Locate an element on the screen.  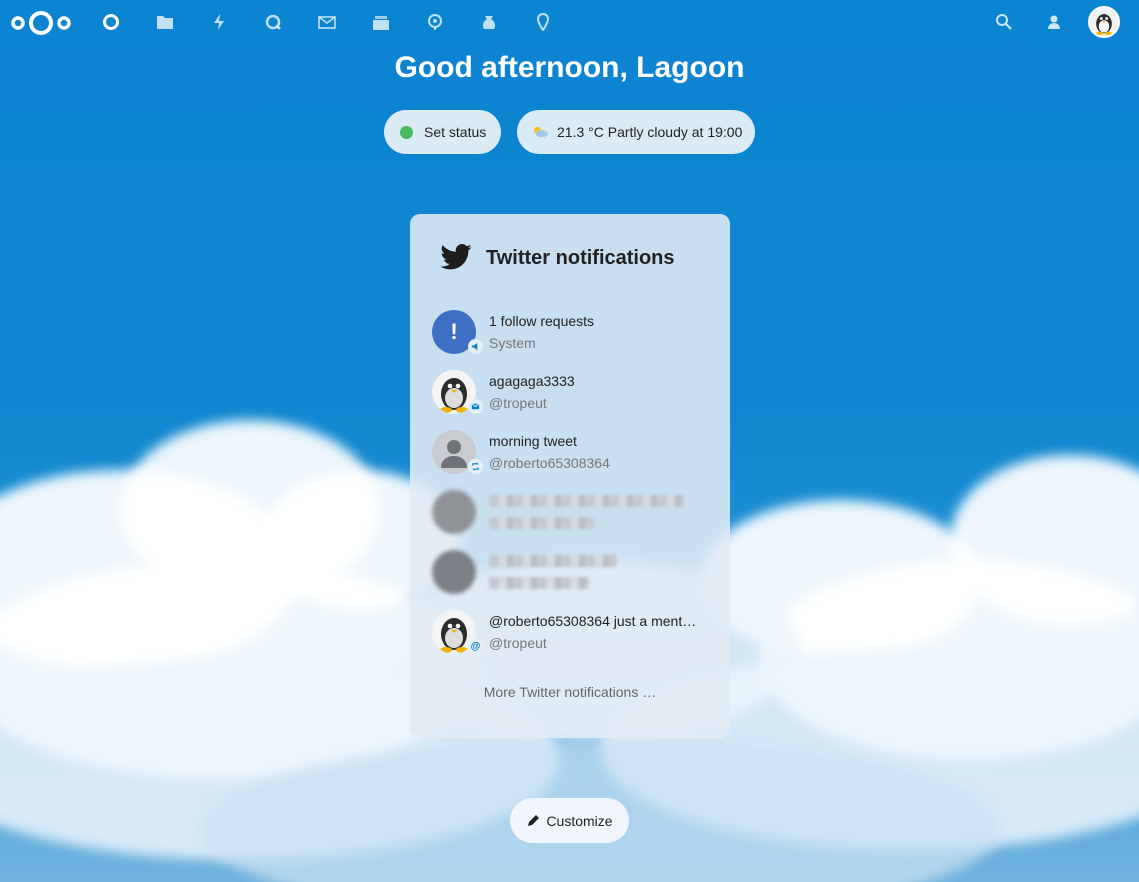
notification-item: morning tweet @roberto65308364 is located at coordinates (577, 452).